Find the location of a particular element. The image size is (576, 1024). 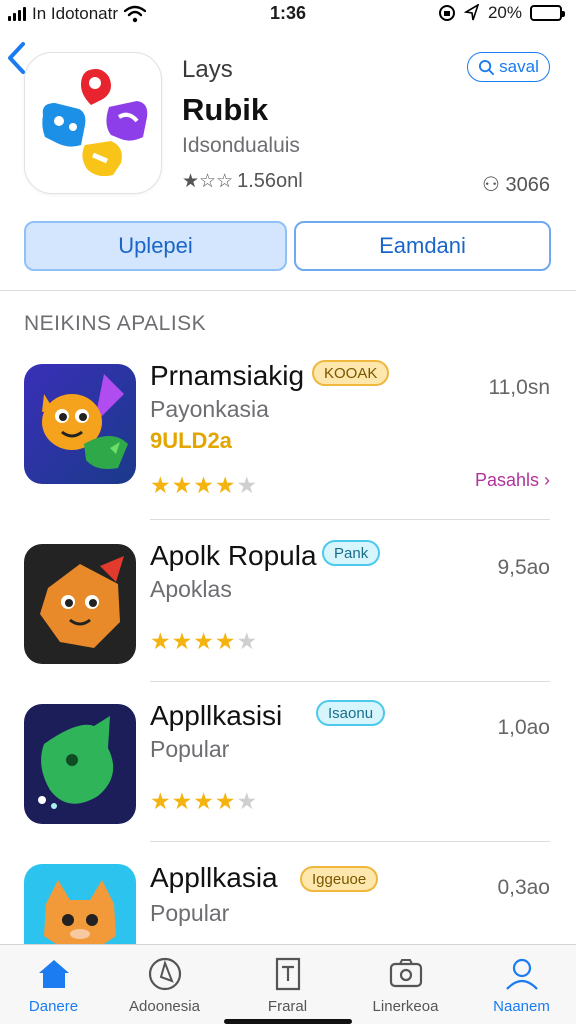

leaf-app-icon is located at coordinates (80, 764).